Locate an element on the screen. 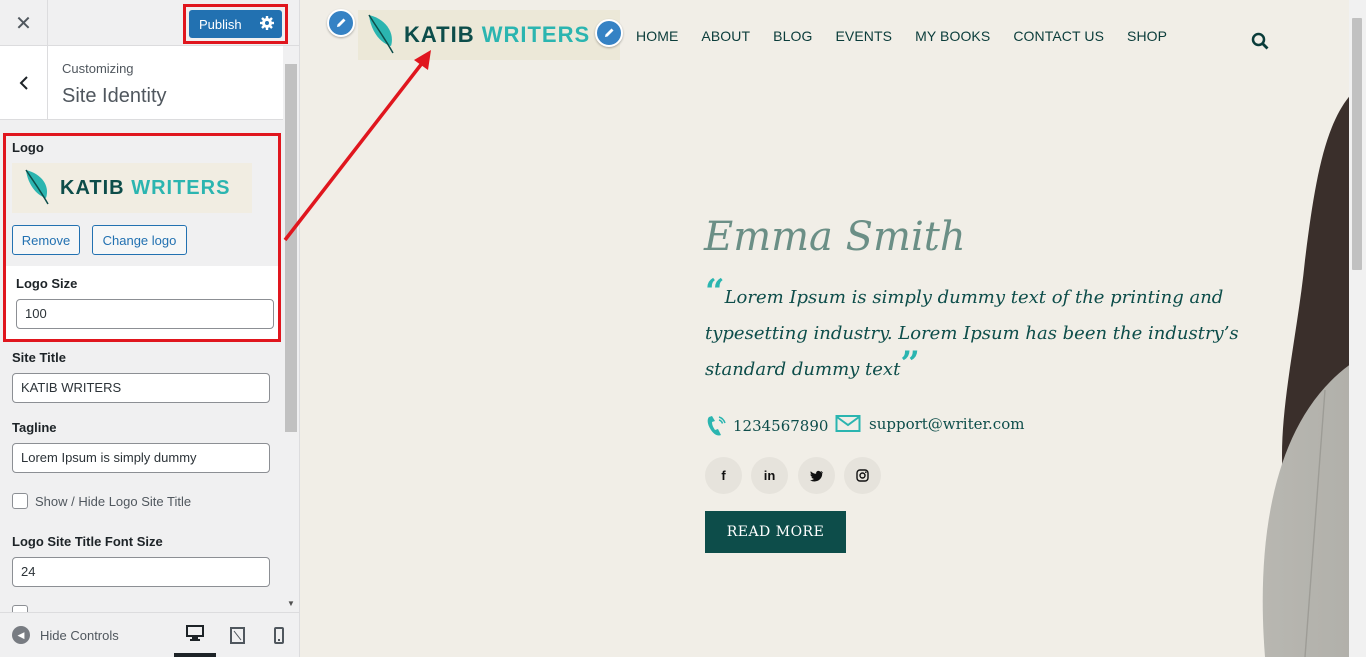  edit-menu-shortcut is located at coordinates (609, 33).